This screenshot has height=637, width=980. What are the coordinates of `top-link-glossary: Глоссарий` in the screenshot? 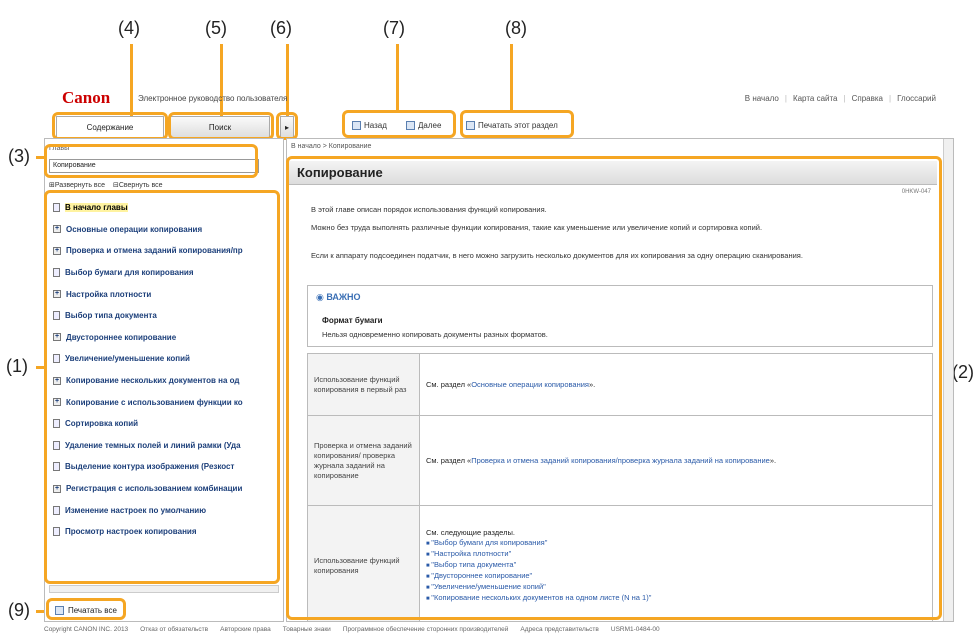 It's located at (916, 98).